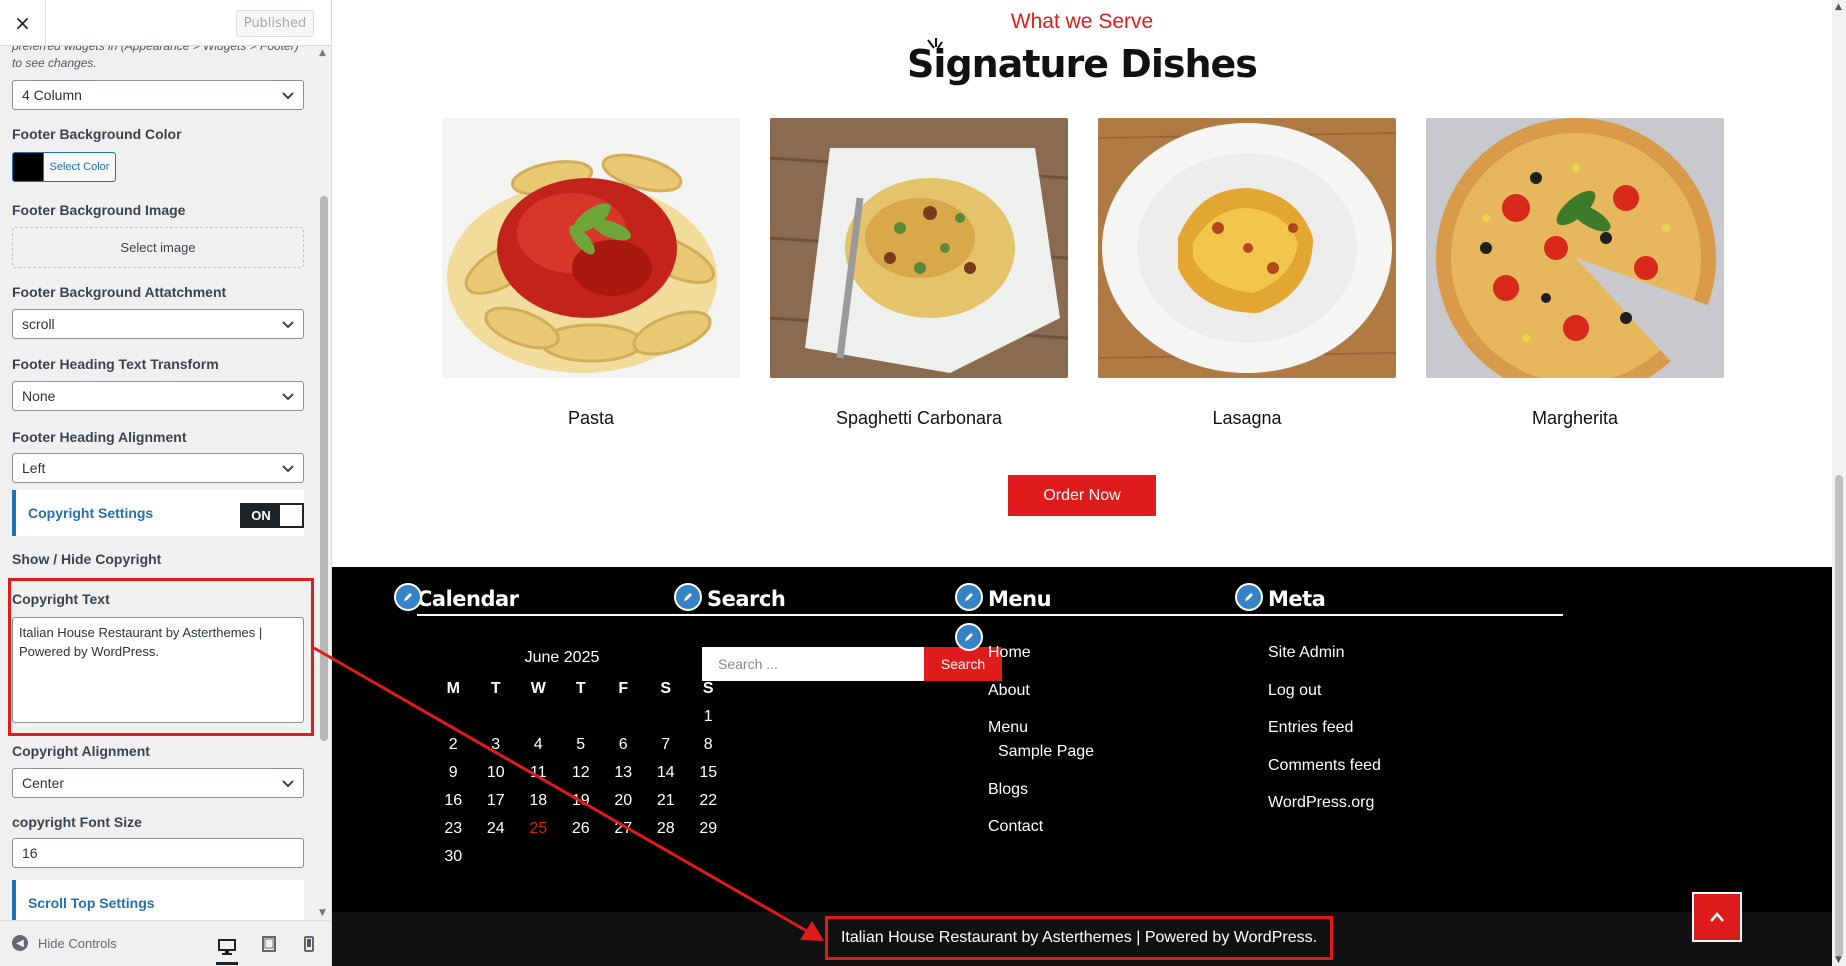 The width and height of the screenshot is (1846, 966). I want to click on heading-alignment-select: Left, so click(158, 468).